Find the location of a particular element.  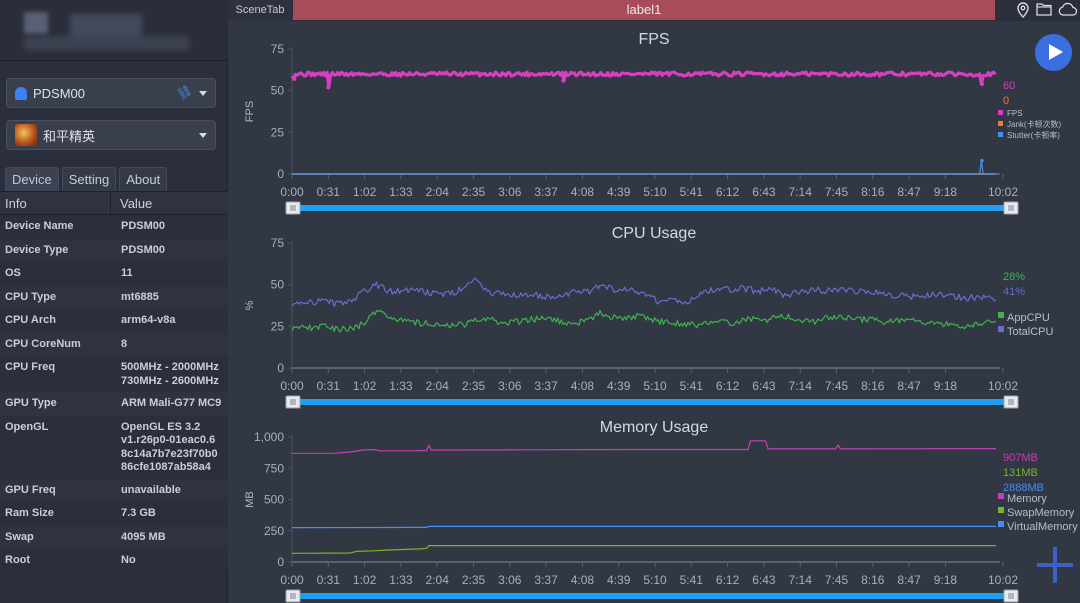

series-line-appcpu is located at coordinates (644, 321).